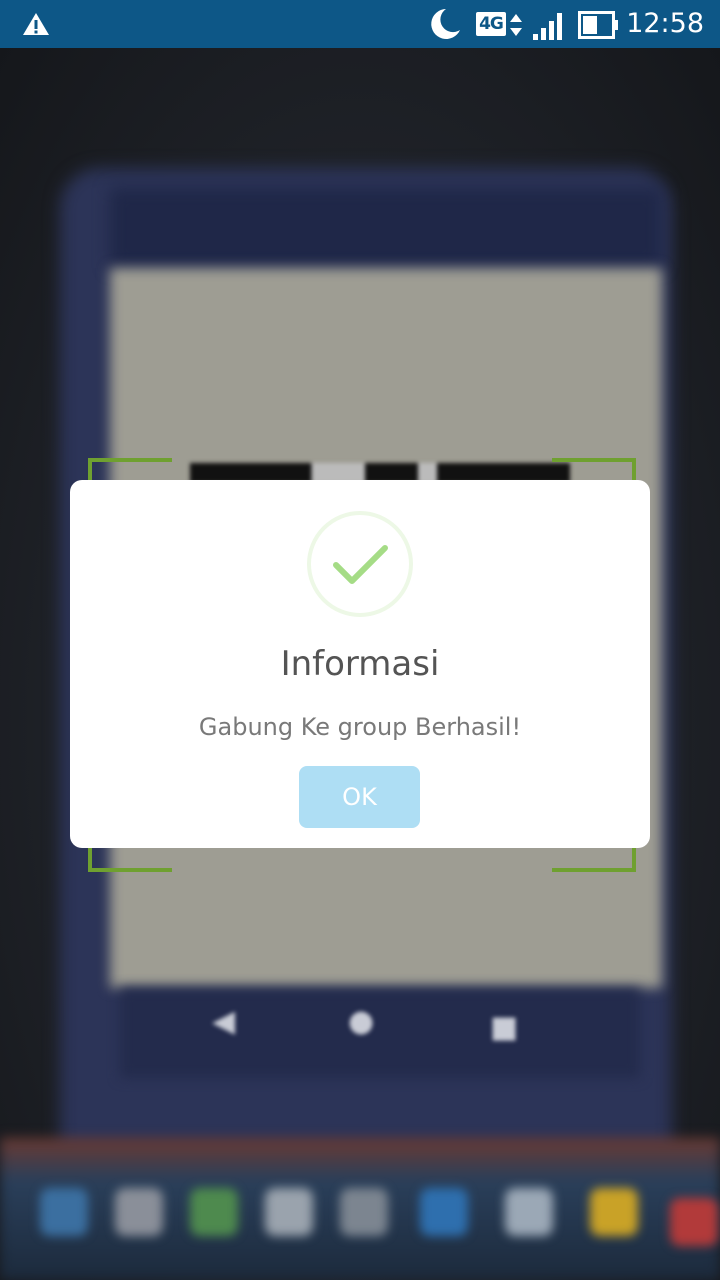 The height and width of the screenshot is (1280, 720). I want to click on data-arrows-icon, so click(516, 27).